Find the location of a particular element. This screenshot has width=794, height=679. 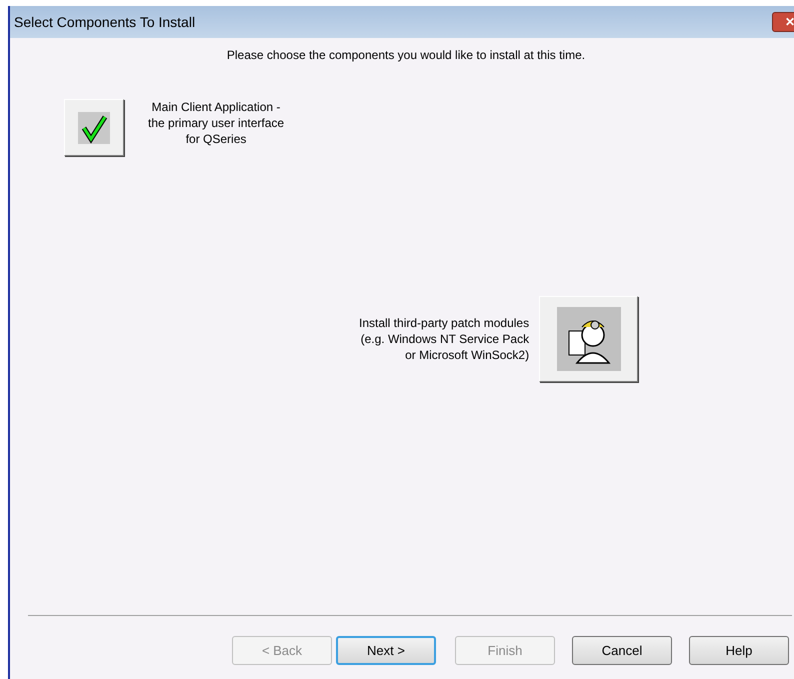

window-title: Select Components To Install is located at coordinates (105, 22).